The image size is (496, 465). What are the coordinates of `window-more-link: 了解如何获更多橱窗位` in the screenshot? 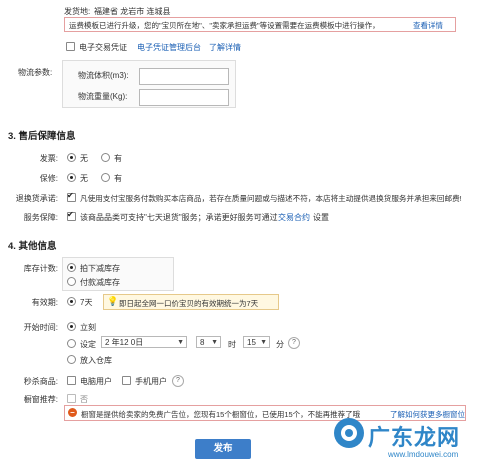 It's located at (427, 414).